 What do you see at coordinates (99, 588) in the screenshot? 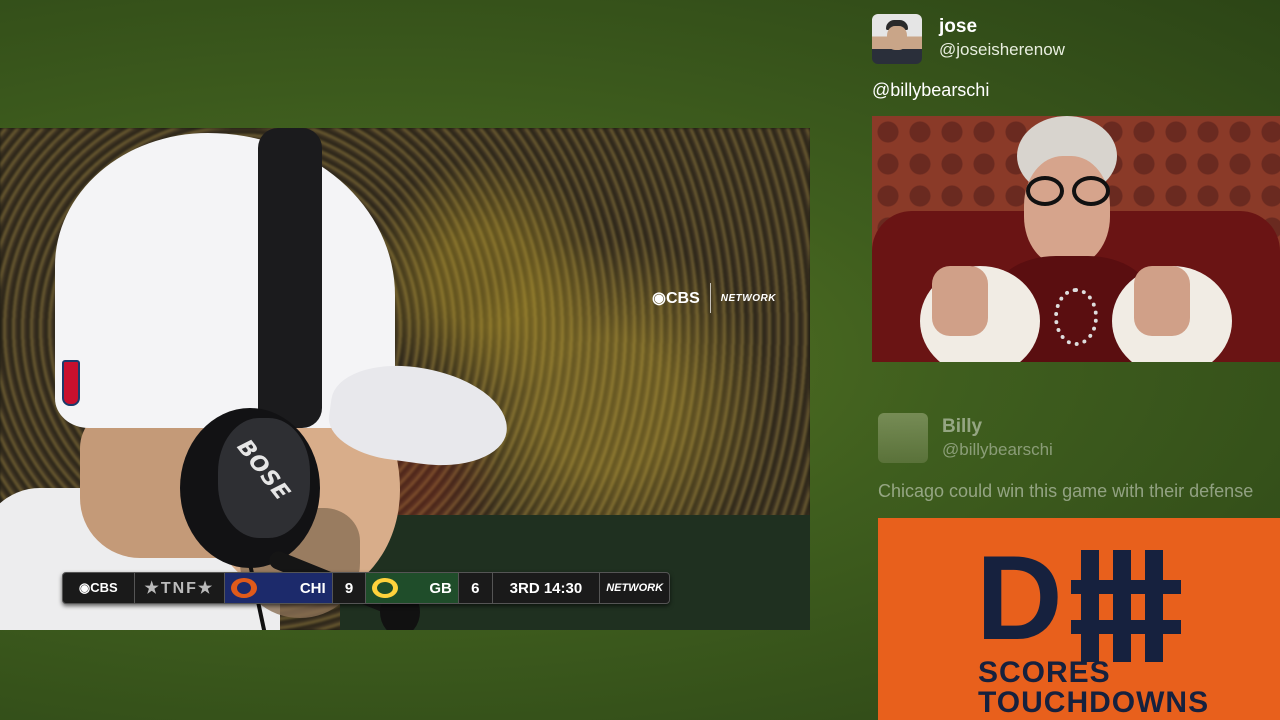
I see `scorebug-cbs: ◉CBS` at bounding box center [99, 588].